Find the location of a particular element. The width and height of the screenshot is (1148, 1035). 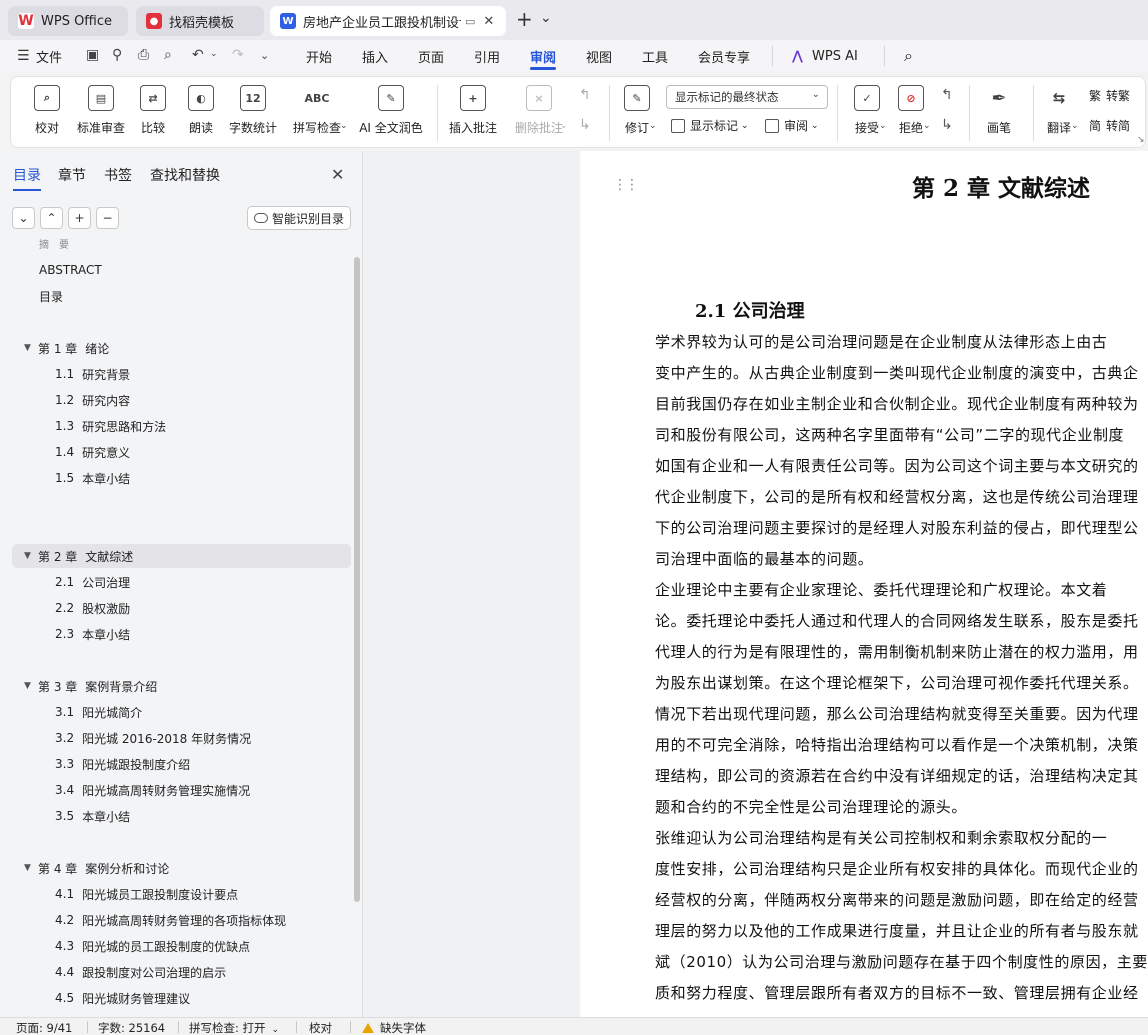

toc-item: 3.3 阳光城跟投制度介绍 is located at coordinates (181, 764).